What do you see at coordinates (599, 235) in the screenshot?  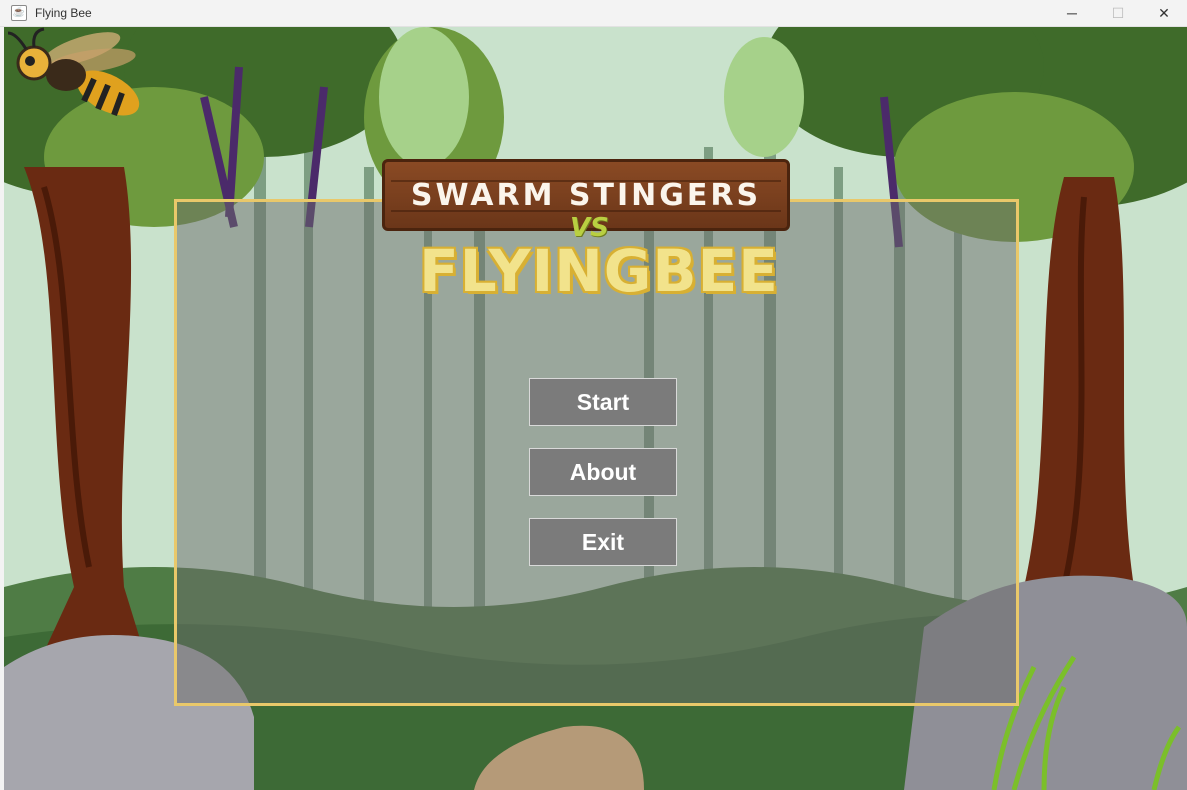 I see `game-logo: SWARM STINGERS VS FLYINGBEE` at bounding box center [599, 235].